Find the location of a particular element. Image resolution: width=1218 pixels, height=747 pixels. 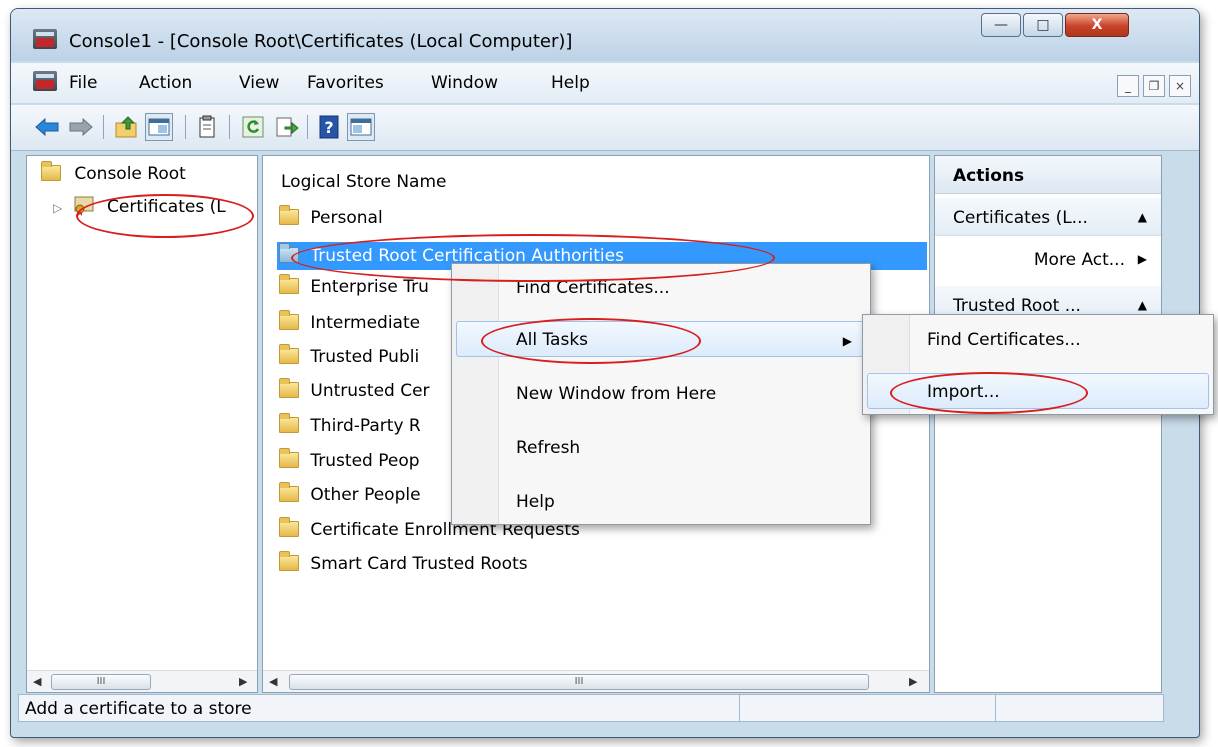

list-item: Trusted Publi is located at coordinates (349, 357).